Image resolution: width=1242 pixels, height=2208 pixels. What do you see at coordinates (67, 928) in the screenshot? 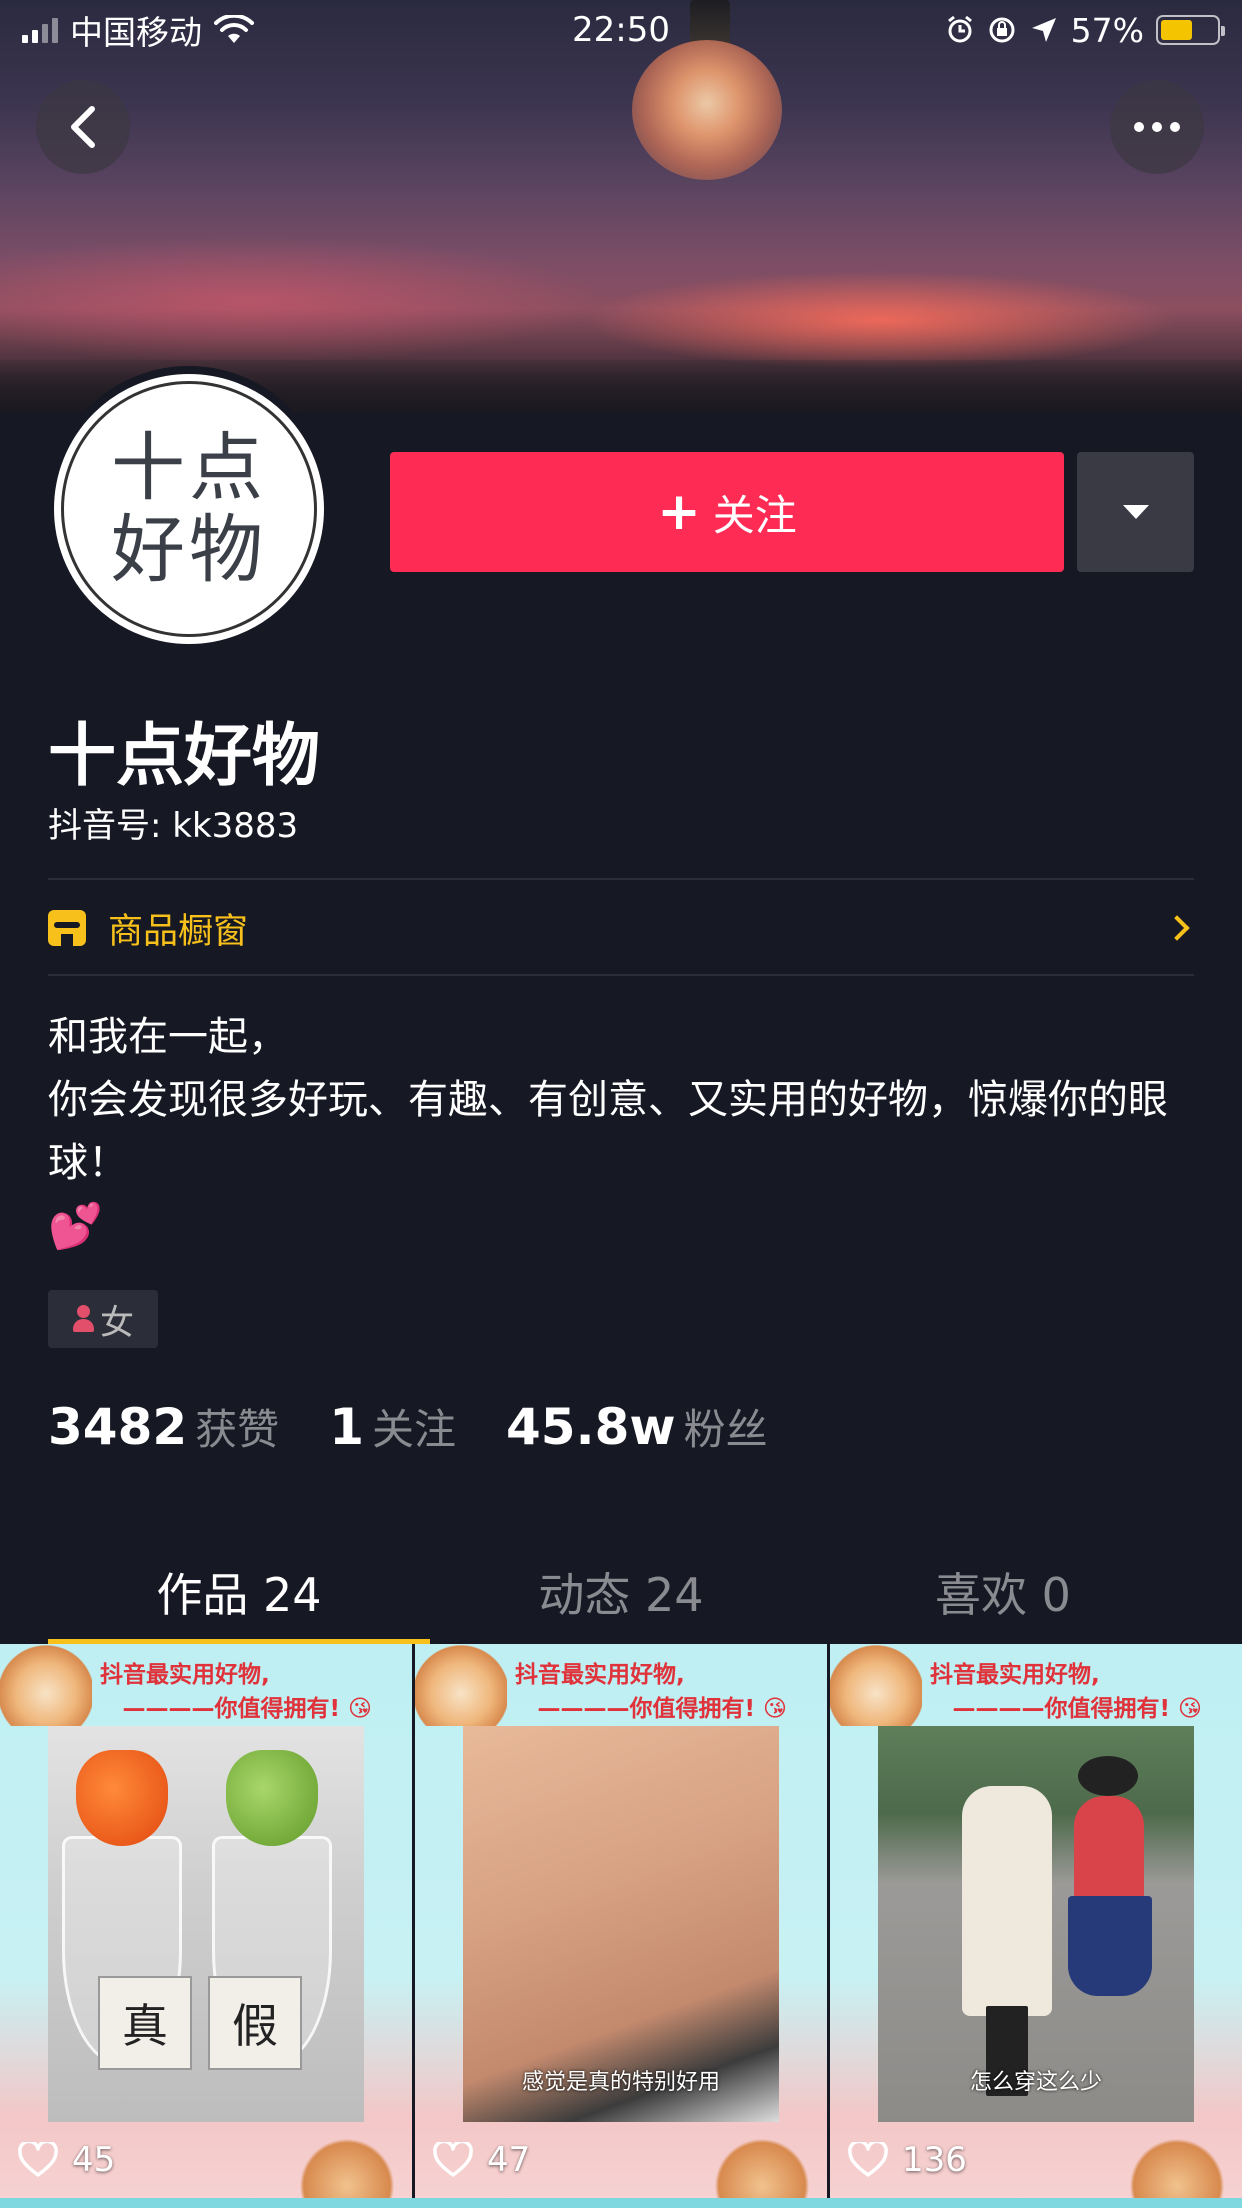
I see `shop-icon` at bounding box center [67, 928].